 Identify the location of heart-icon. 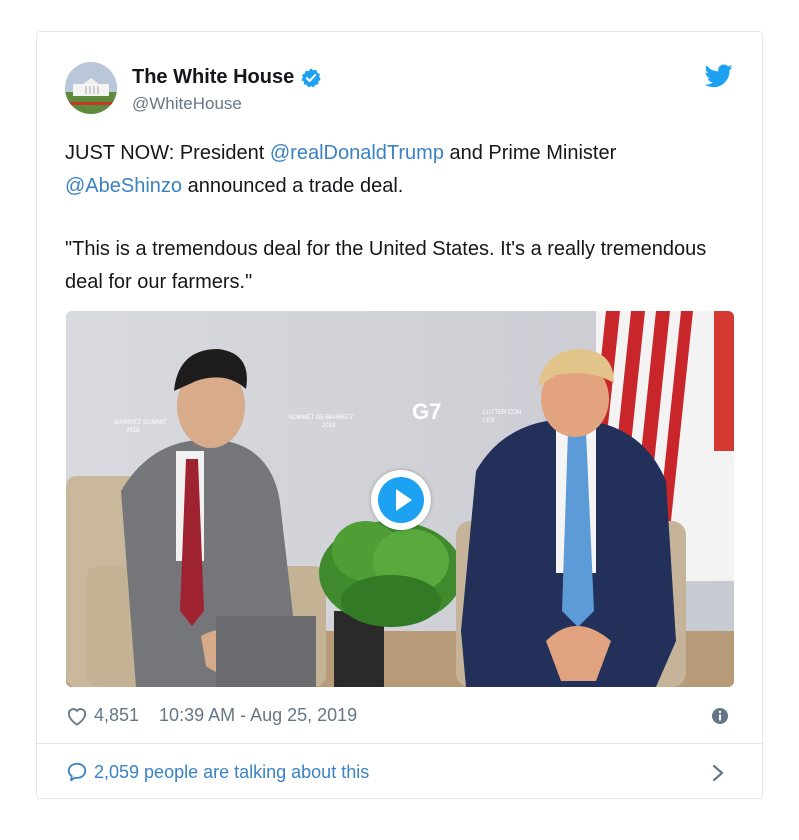
(77, 716).